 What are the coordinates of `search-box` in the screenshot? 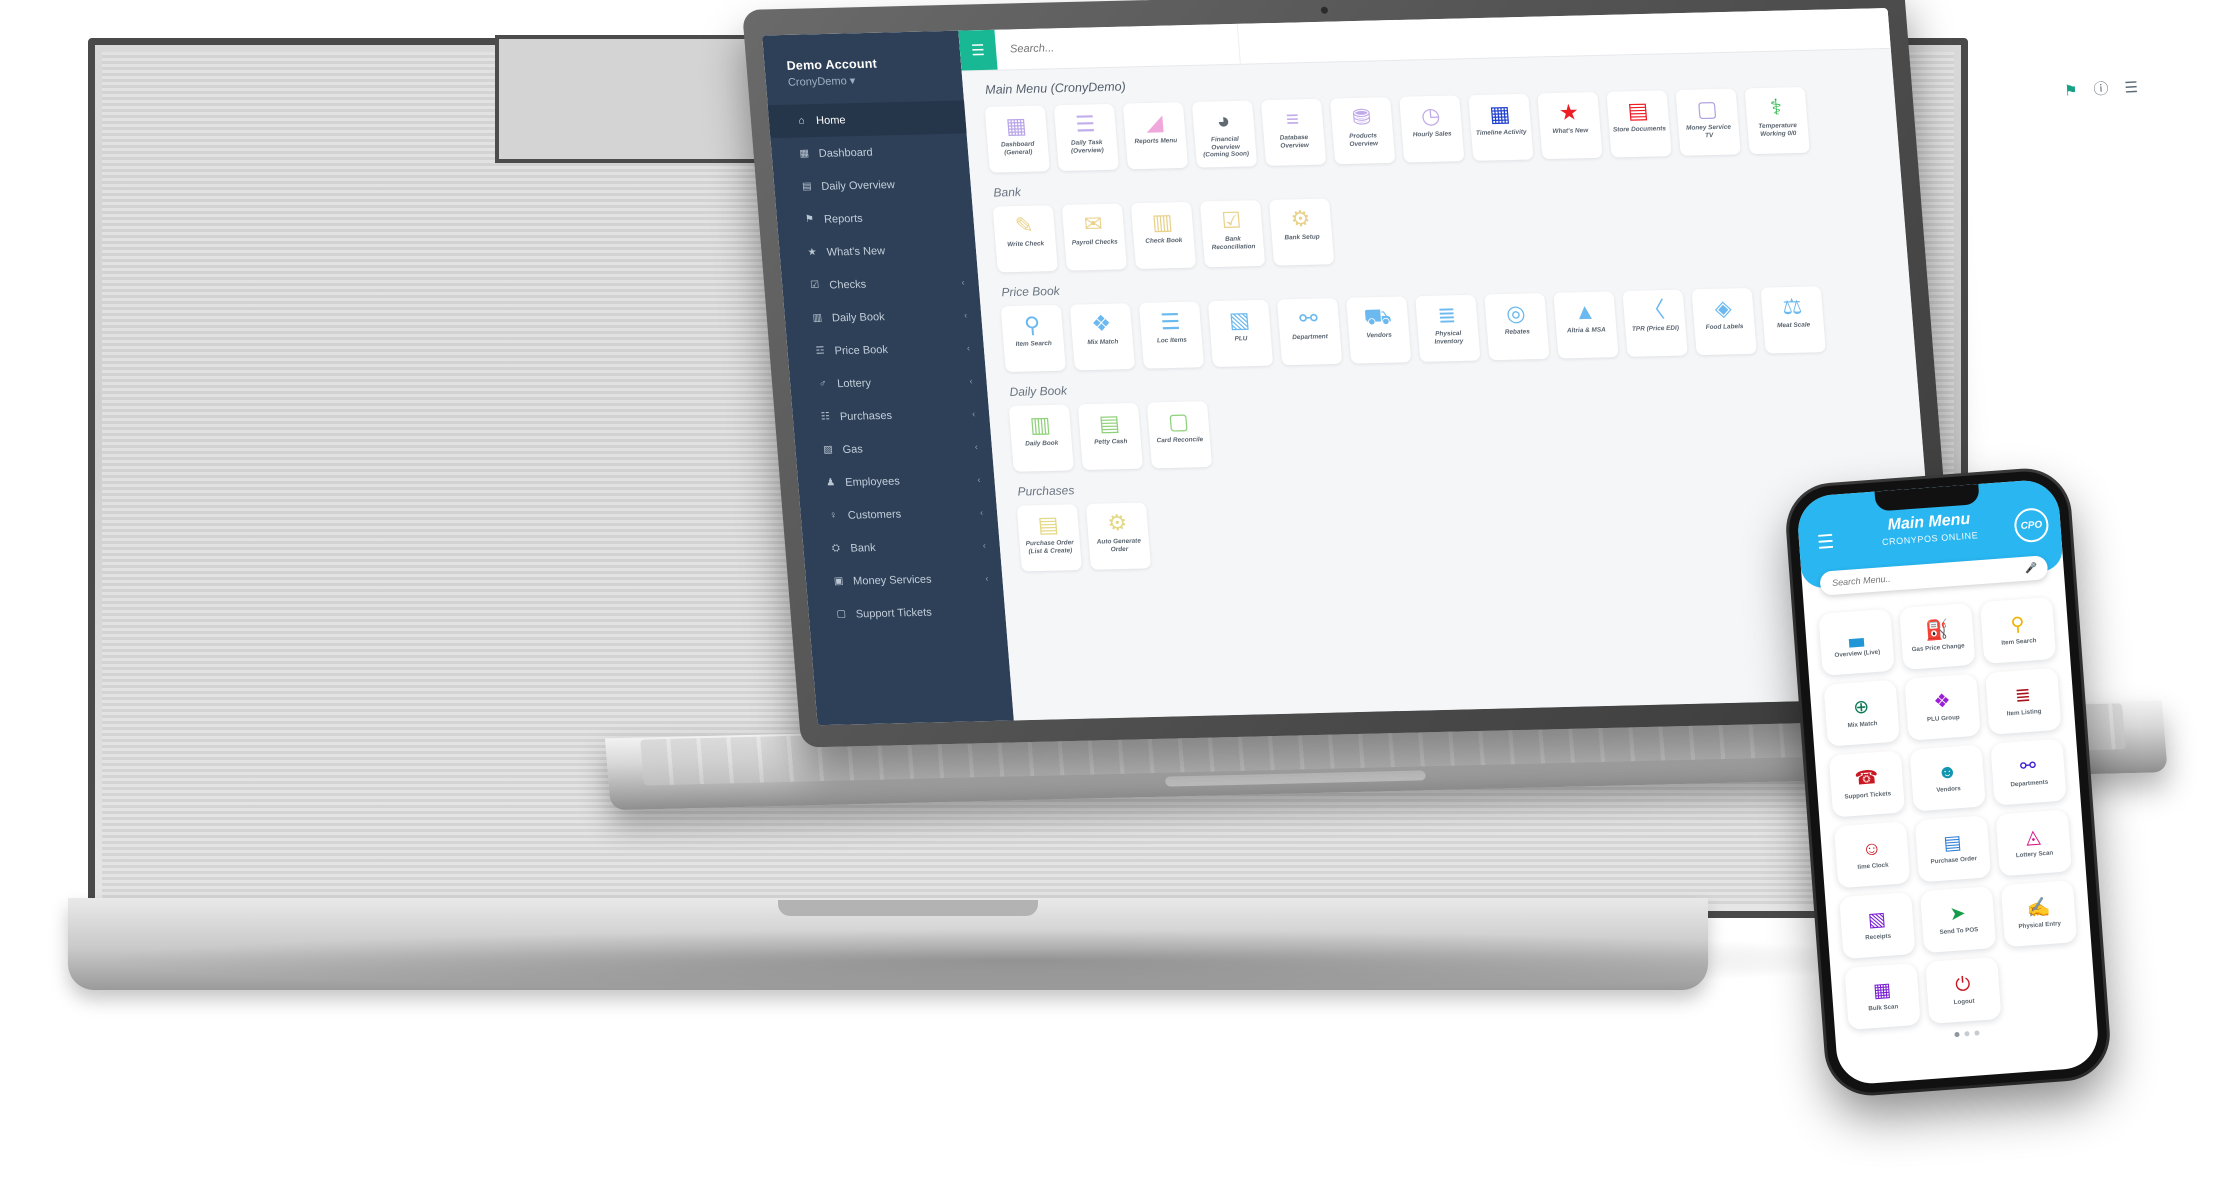 It's located at (1117, 46).